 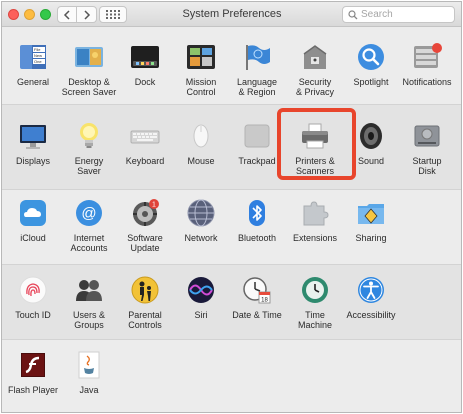 What do you see at coordinates (427, 136) in the screenshot?
I see `startup-disk-icon` at bounding box center [427, 136].